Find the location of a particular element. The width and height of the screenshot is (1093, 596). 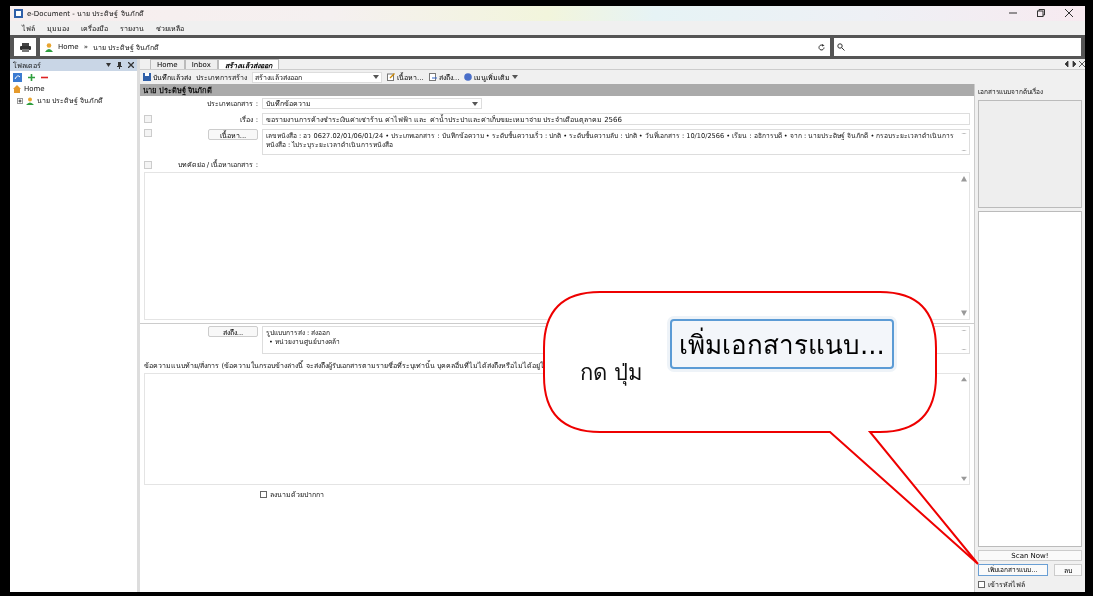

attachment-list is located at coordinates (1030, 379).